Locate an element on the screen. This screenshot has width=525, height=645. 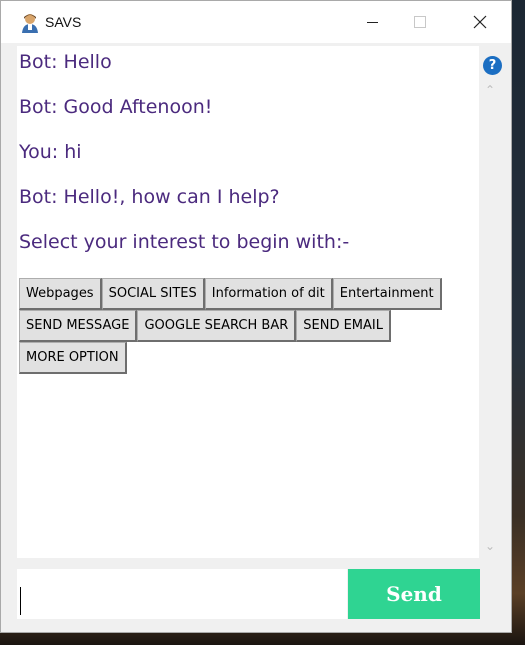
options-row: MORE OPTION is located at coordinates (230, 358).